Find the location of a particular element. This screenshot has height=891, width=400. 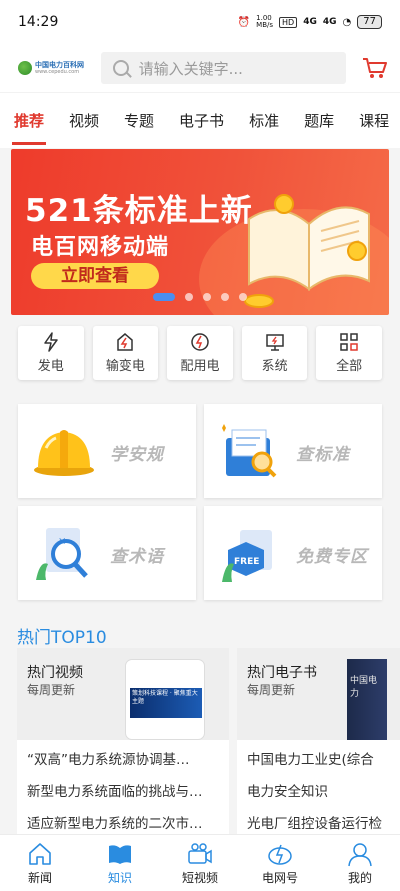

banner-subtitle: 电百网移动端 is located at coordinates (100, 247).